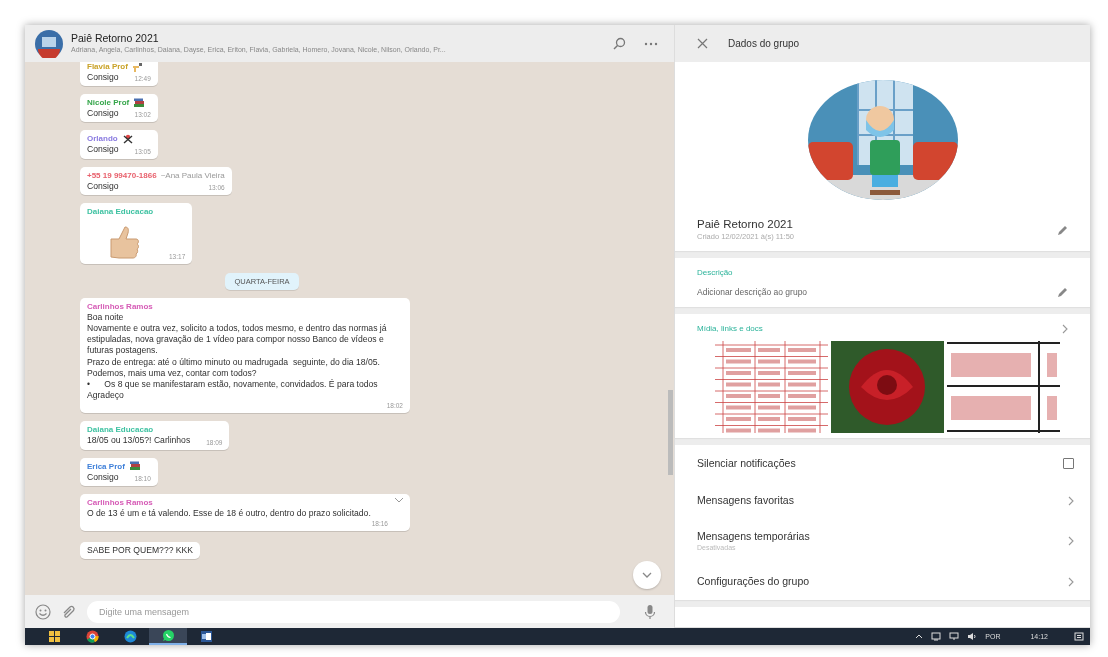  I want to click on section-label: Mídia, links e docs, so click(730, 329).